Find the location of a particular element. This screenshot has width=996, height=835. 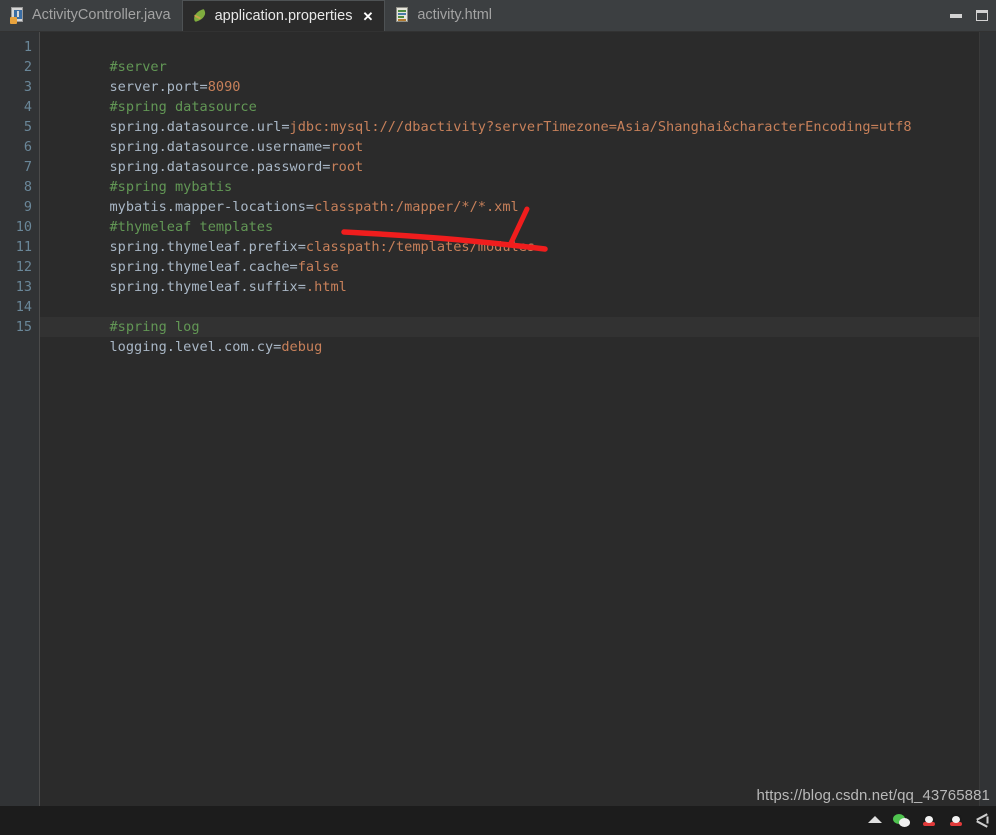

code-line: server.port=8090 is located at coordinates (518, 76).